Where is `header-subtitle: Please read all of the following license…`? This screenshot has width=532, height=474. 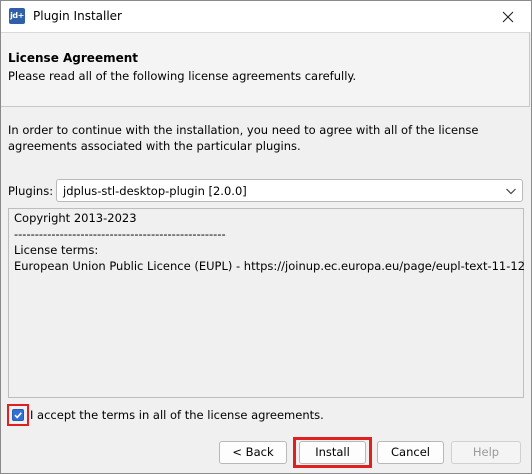 header-subtitle: Please read all of the following license… is located at coordinates (182, 76).